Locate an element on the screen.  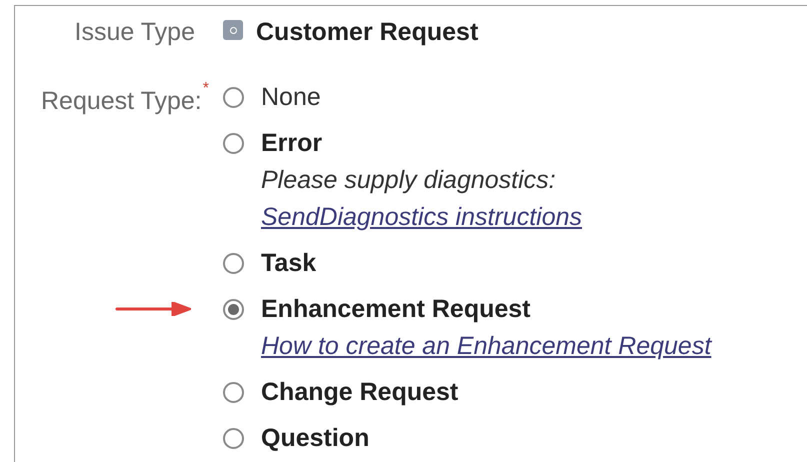
option-label: None is located at coordinates (291, 97).